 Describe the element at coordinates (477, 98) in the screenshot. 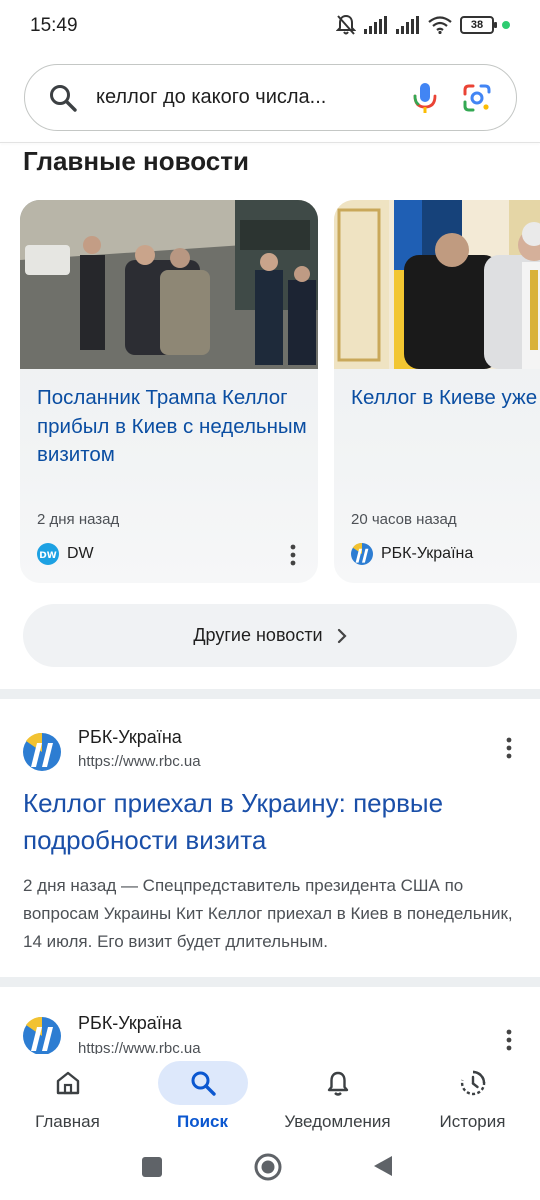

I see `google-lens-icon` at that location.